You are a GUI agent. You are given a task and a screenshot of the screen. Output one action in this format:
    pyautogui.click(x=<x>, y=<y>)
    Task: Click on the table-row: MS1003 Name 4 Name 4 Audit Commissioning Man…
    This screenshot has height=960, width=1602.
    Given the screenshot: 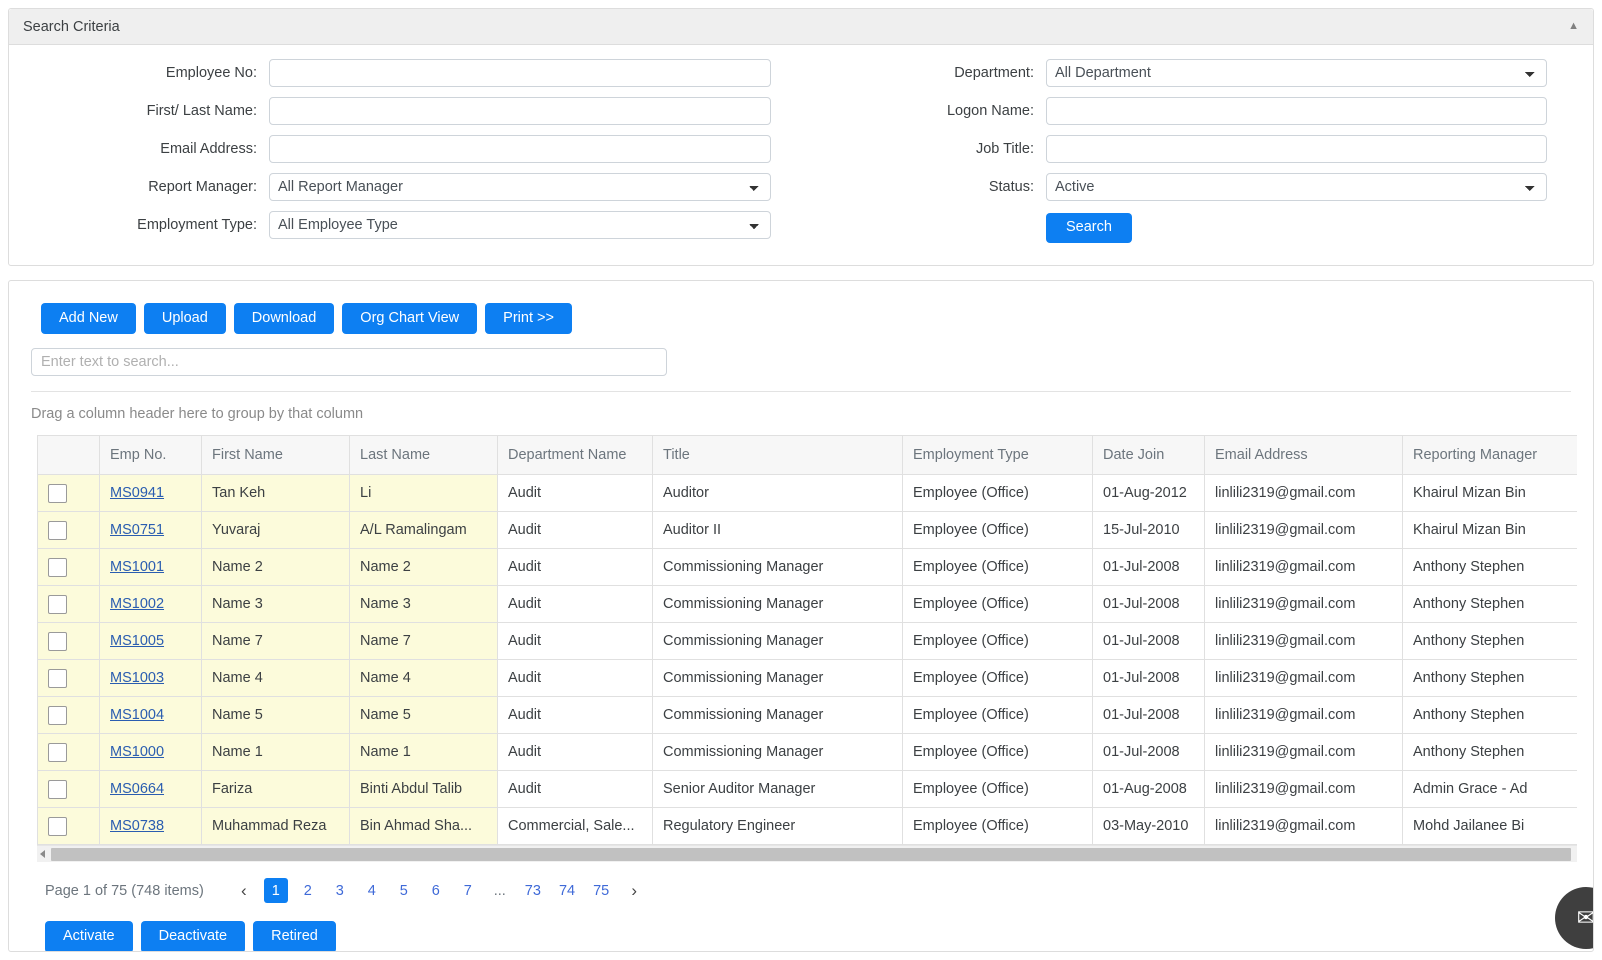 What is the action you would take?
    pyautogui.click(x=807, y=678)
    